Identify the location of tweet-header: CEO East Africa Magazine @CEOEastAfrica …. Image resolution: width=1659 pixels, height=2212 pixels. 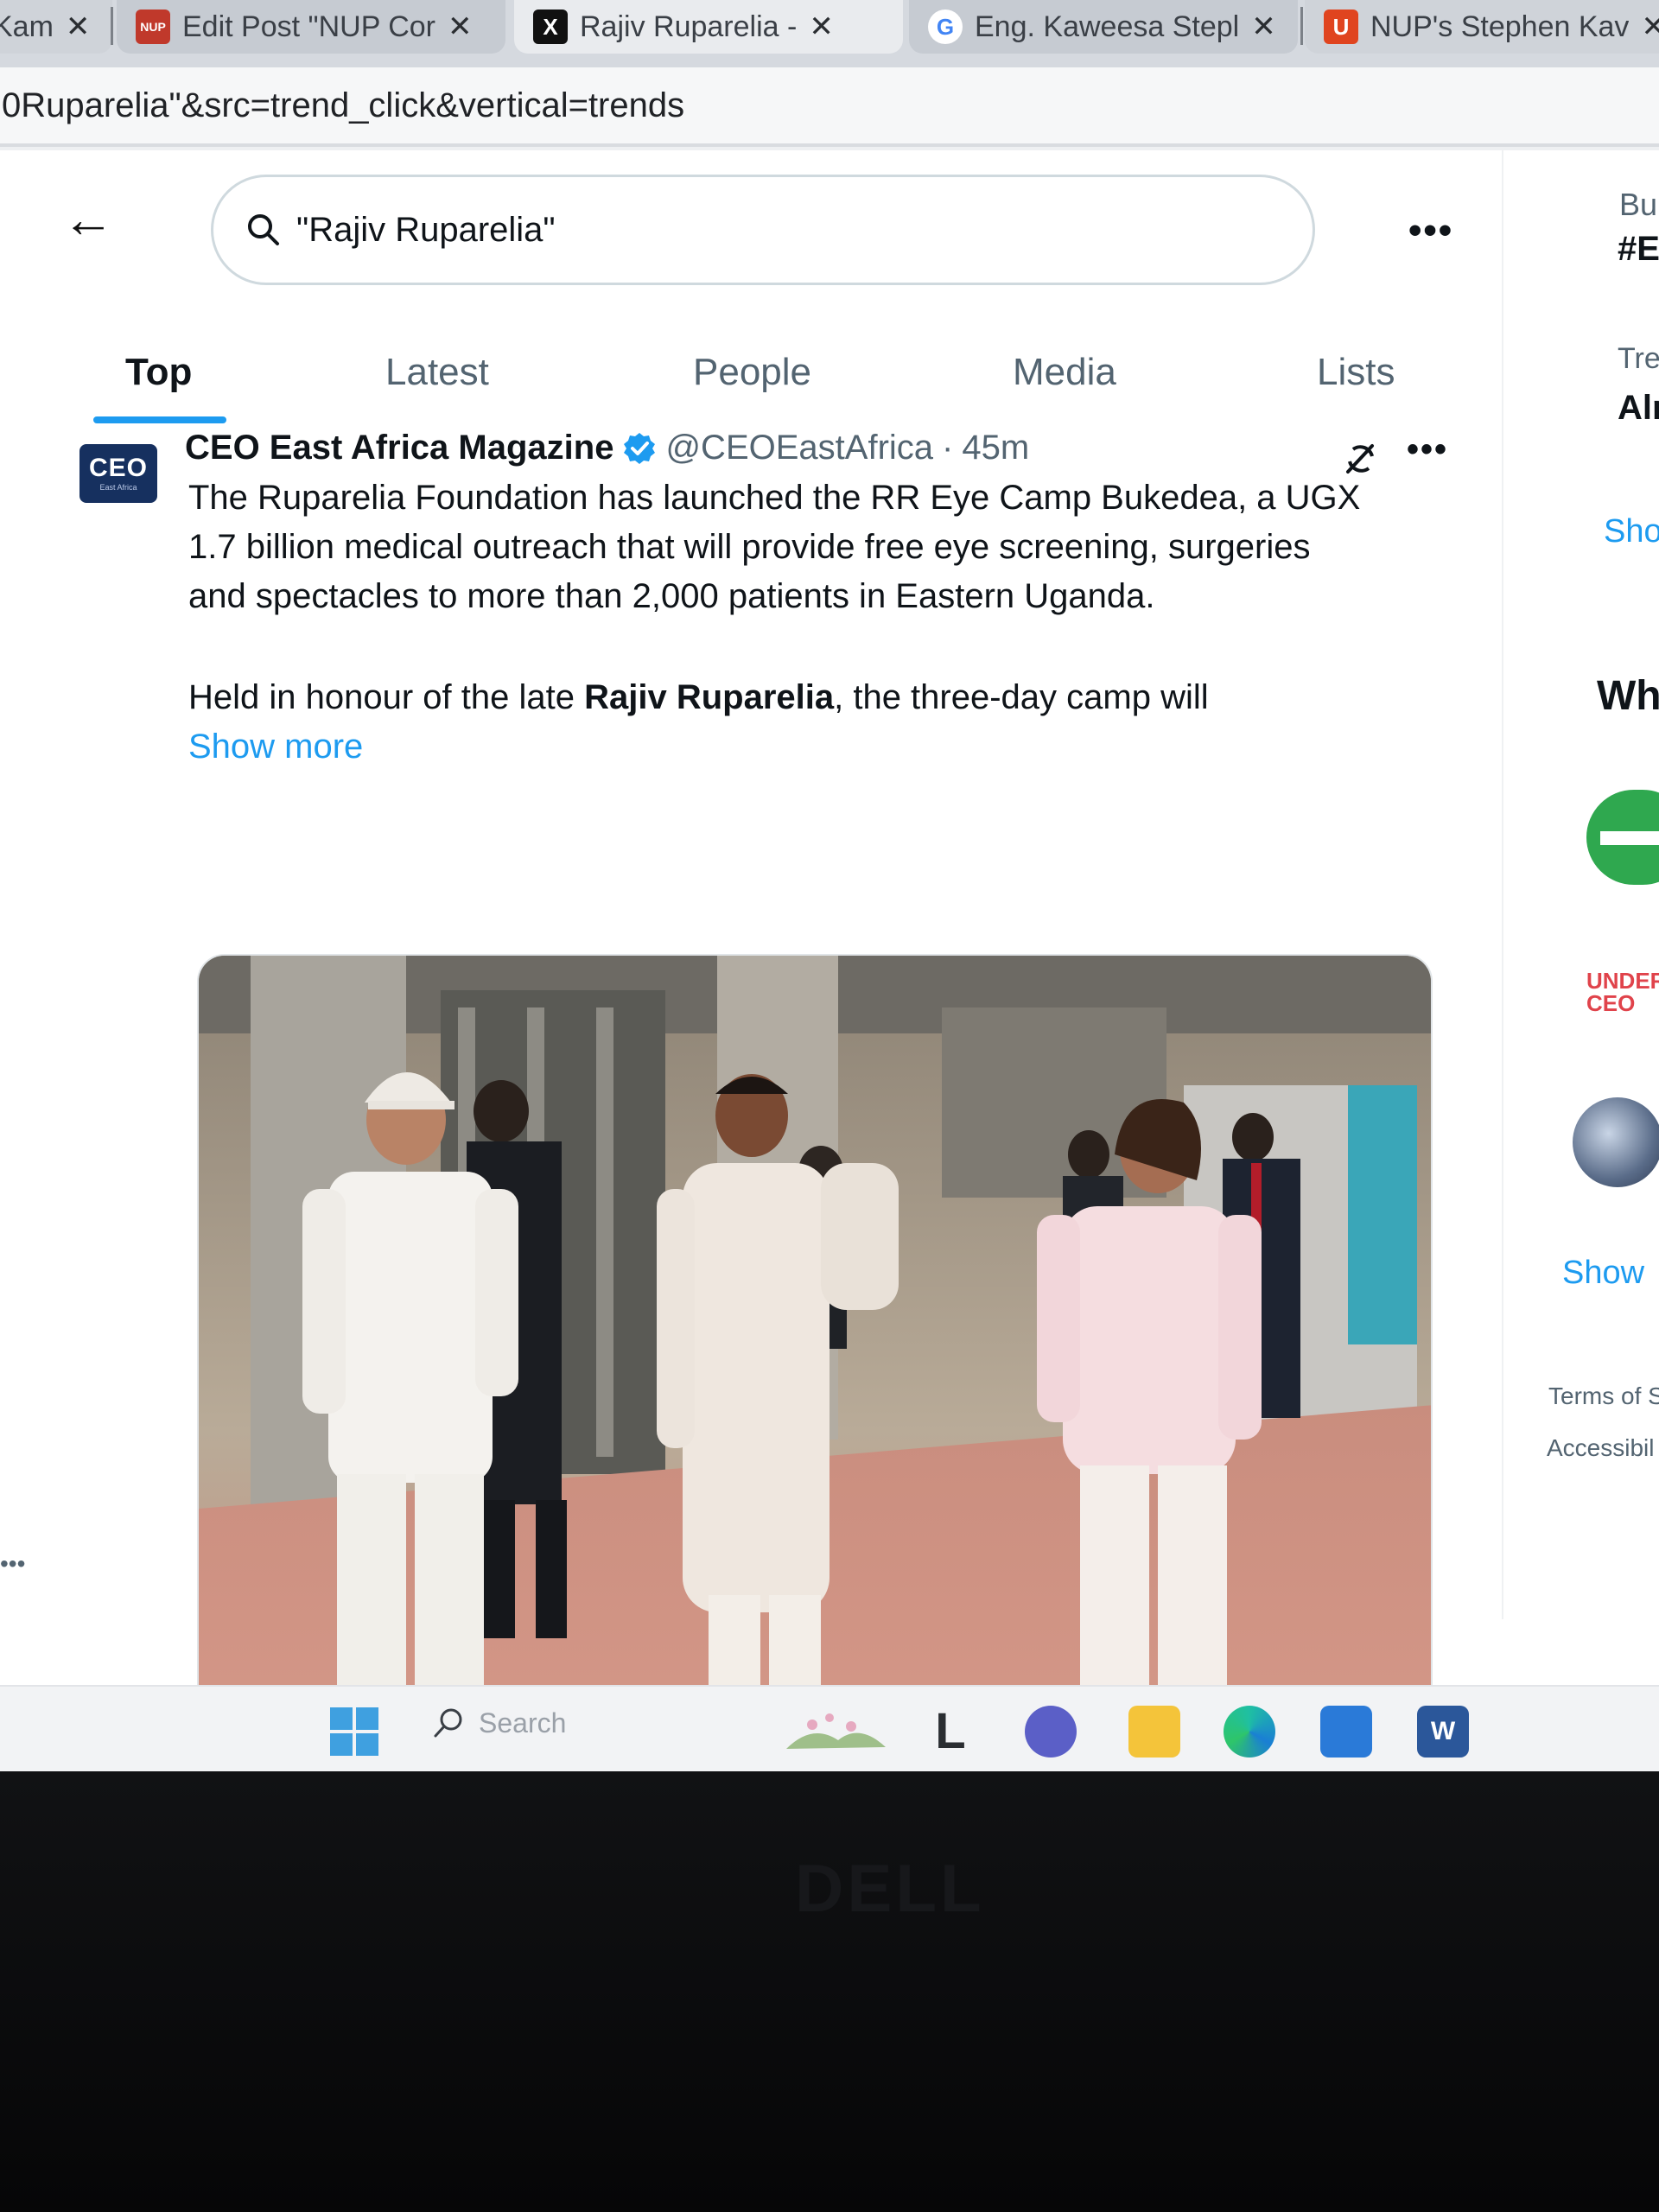
(607, 448).